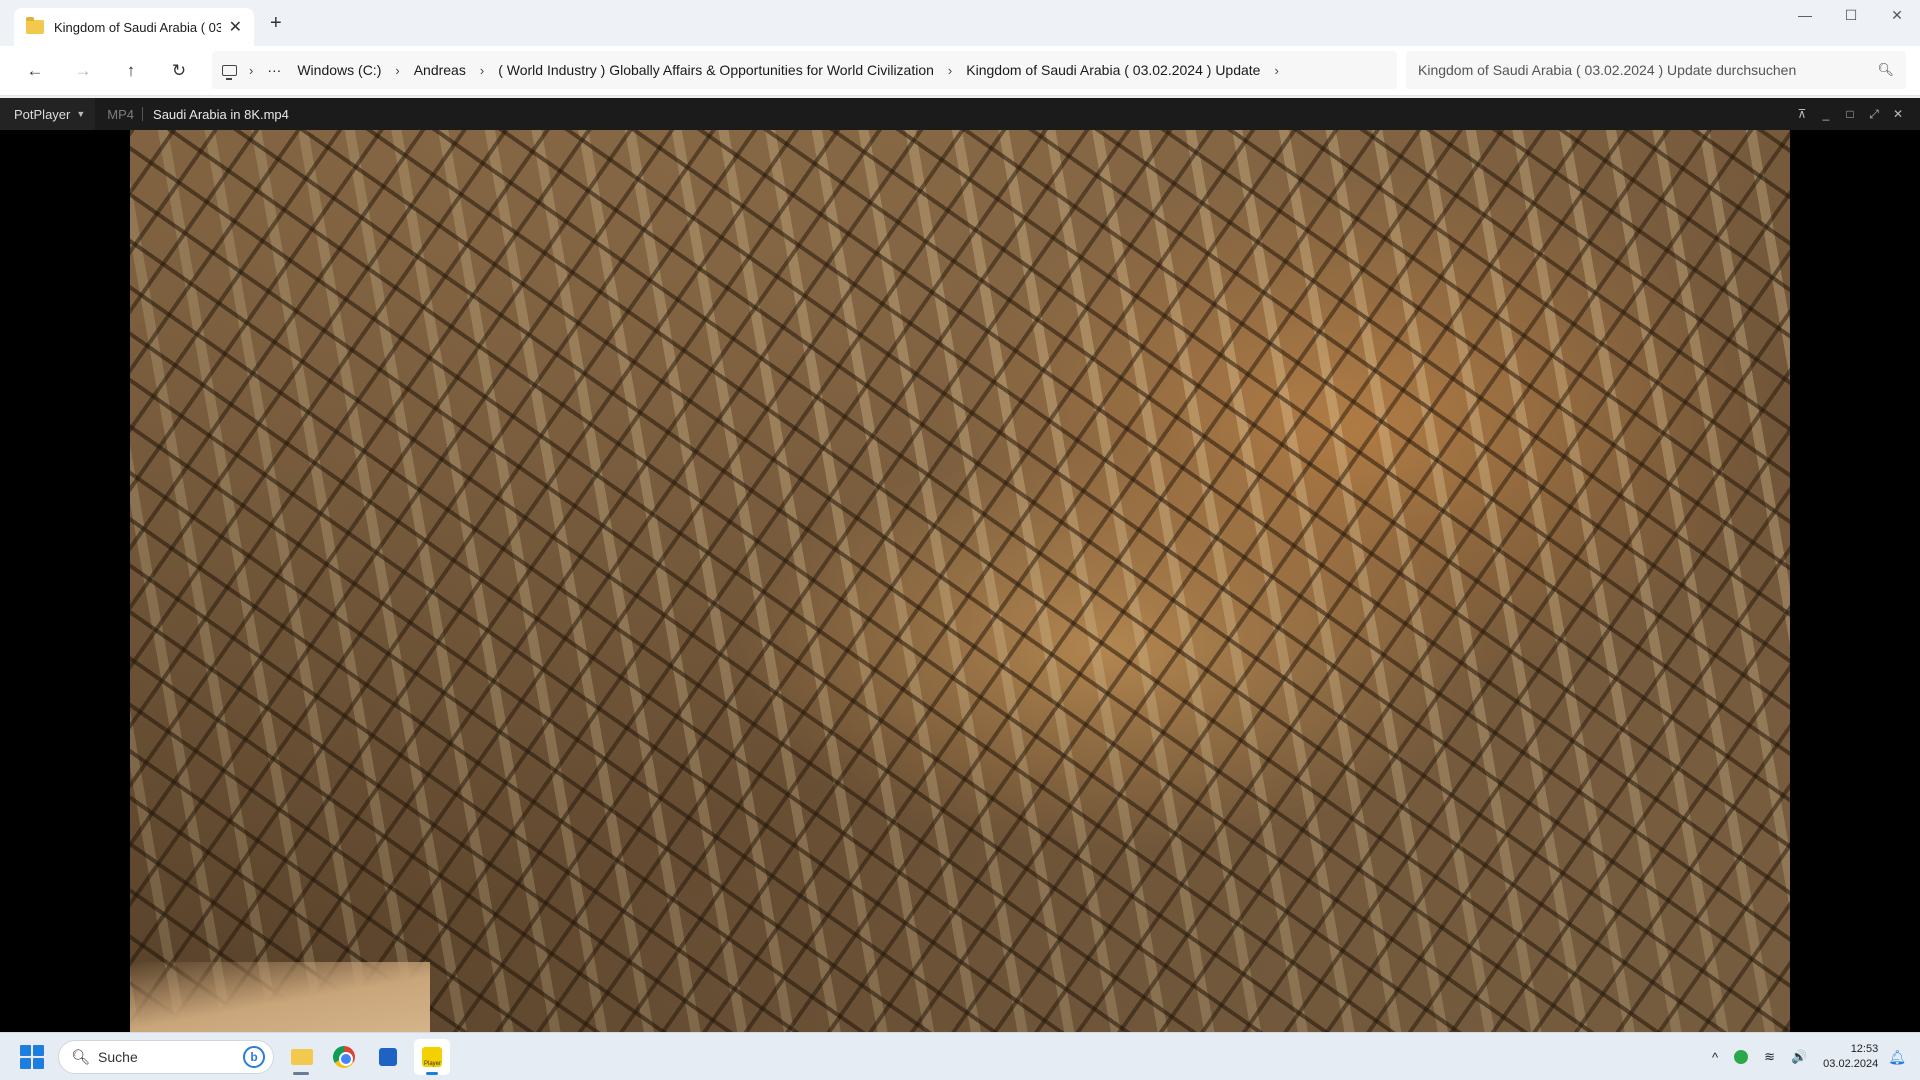 This screenshot has height=1080, width=1920. I want to click on file-explorer-taskbar-icon, so click(301, 1057).